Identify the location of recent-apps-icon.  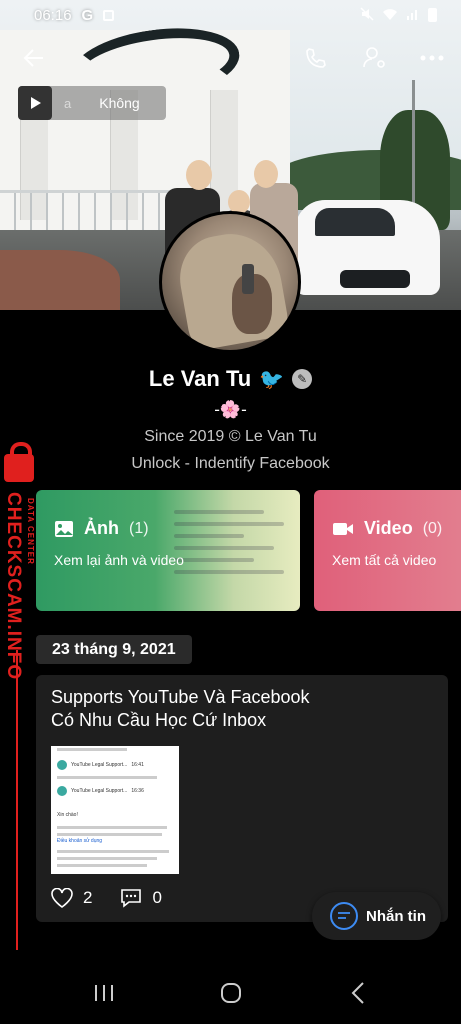
(103, 993).